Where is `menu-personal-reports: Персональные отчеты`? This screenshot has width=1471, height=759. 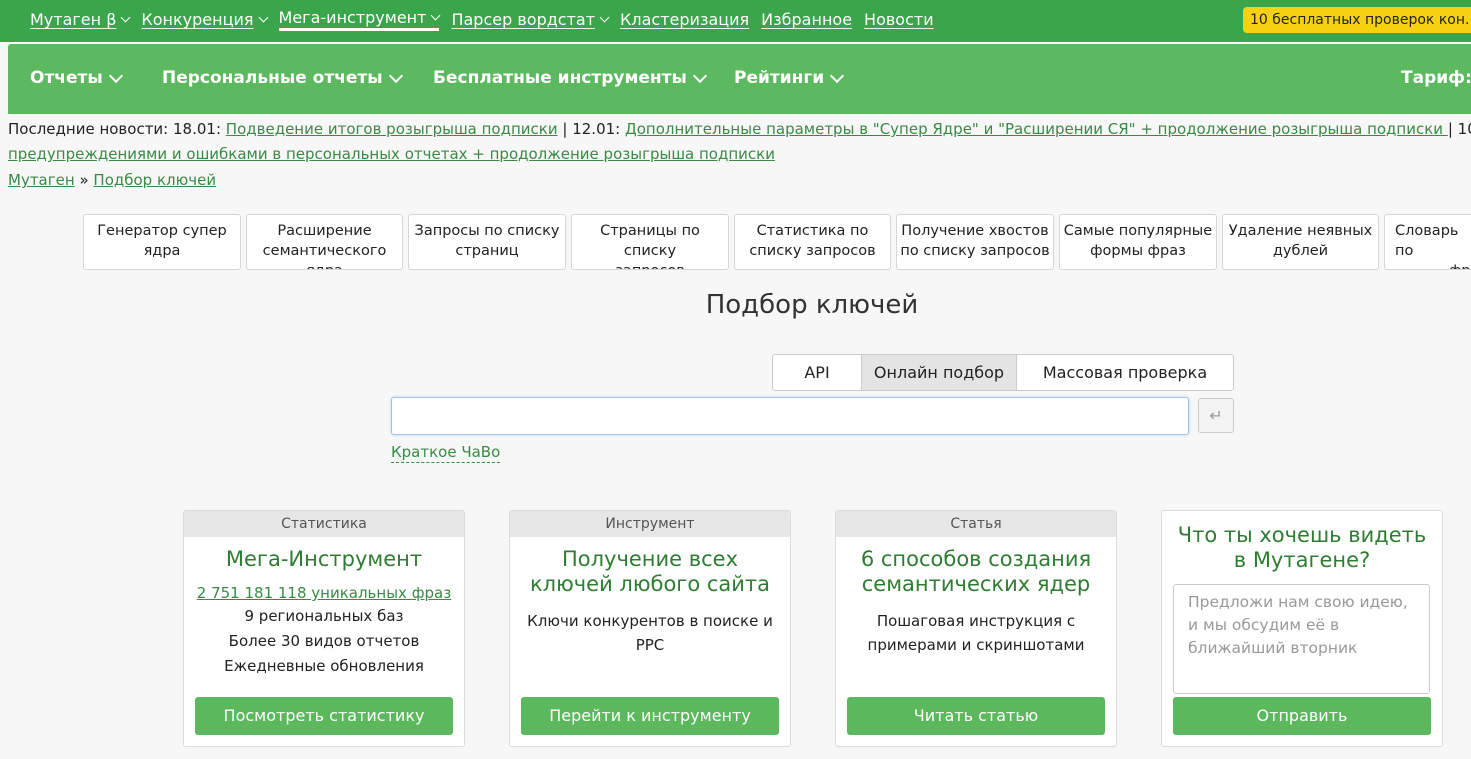 menu-personal-reports: Персональные отчеты is located at coordinates (282, 78).